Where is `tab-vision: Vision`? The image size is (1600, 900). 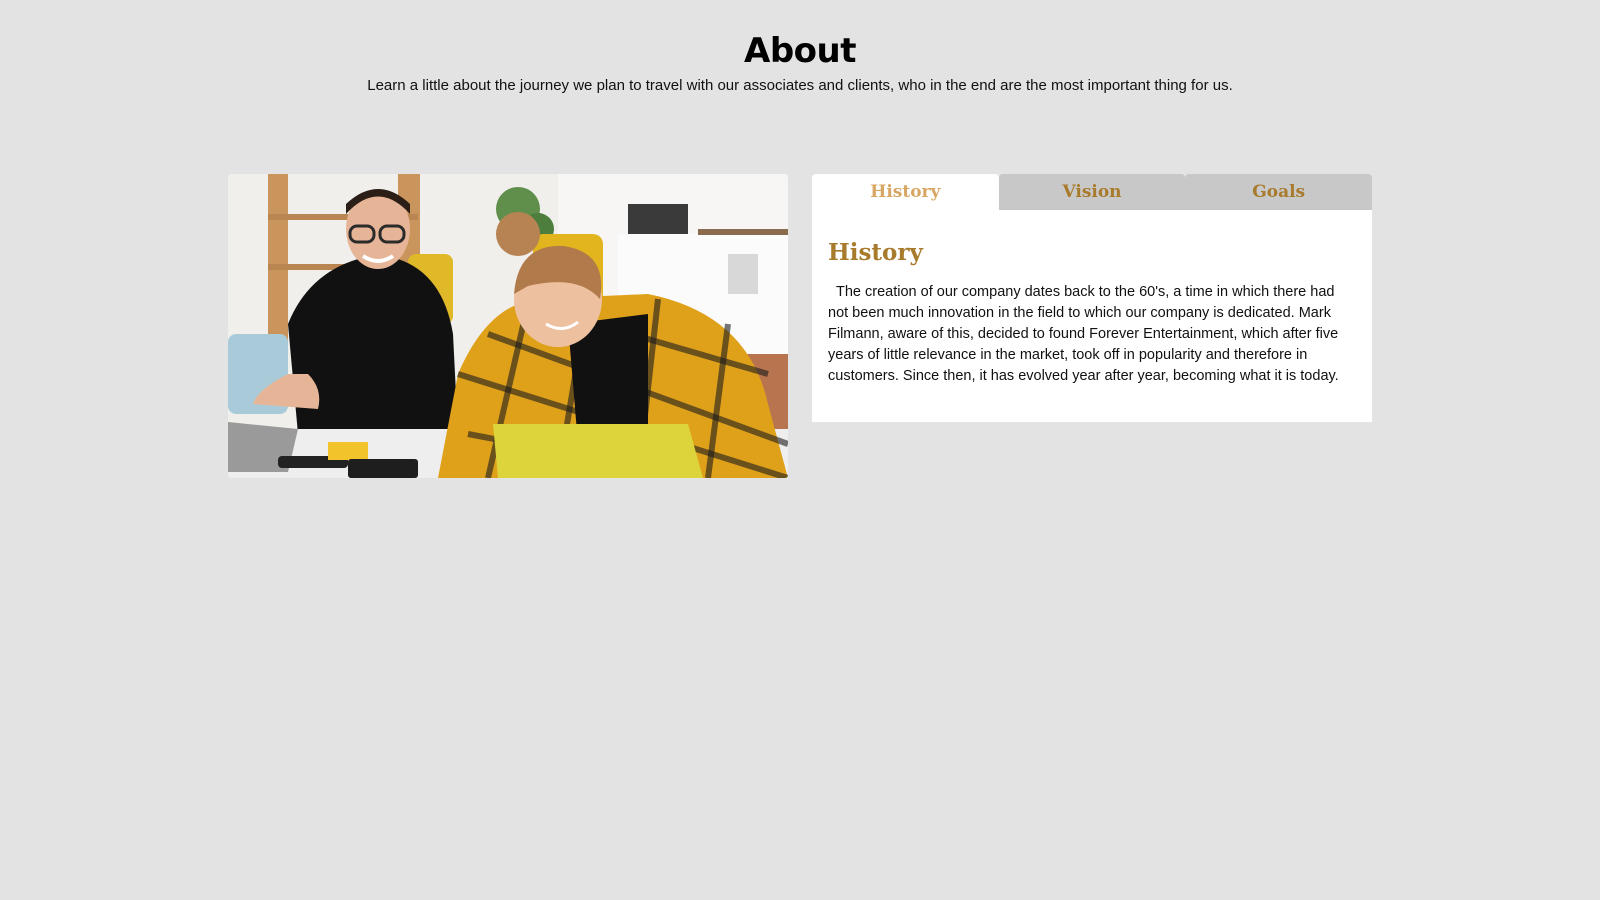 tab-vision: Vision is located at coordinates (1092, 192).